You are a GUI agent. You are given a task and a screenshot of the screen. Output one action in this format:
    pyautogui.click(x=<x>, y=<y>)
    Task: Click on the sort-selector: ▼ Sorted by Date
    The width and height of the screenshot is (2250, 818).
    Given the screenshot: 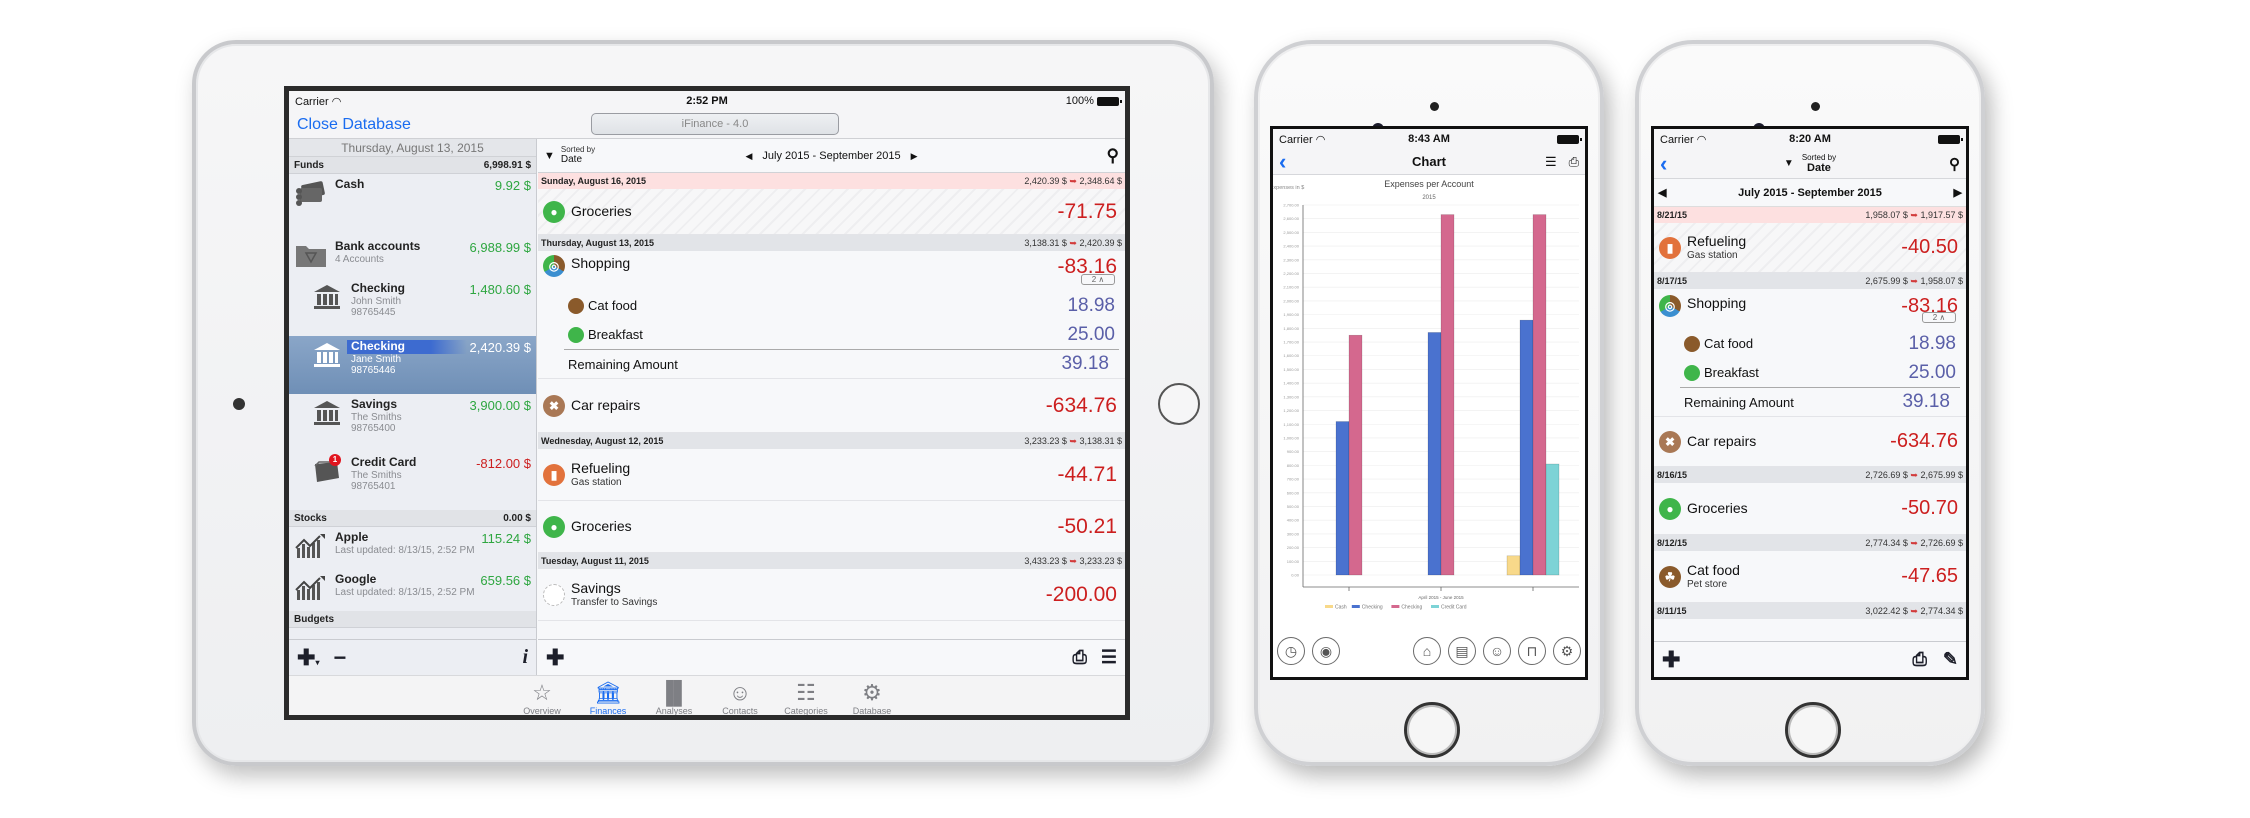 What is the action you would take?
    pyautogui.click(x=1810, y=163)
    